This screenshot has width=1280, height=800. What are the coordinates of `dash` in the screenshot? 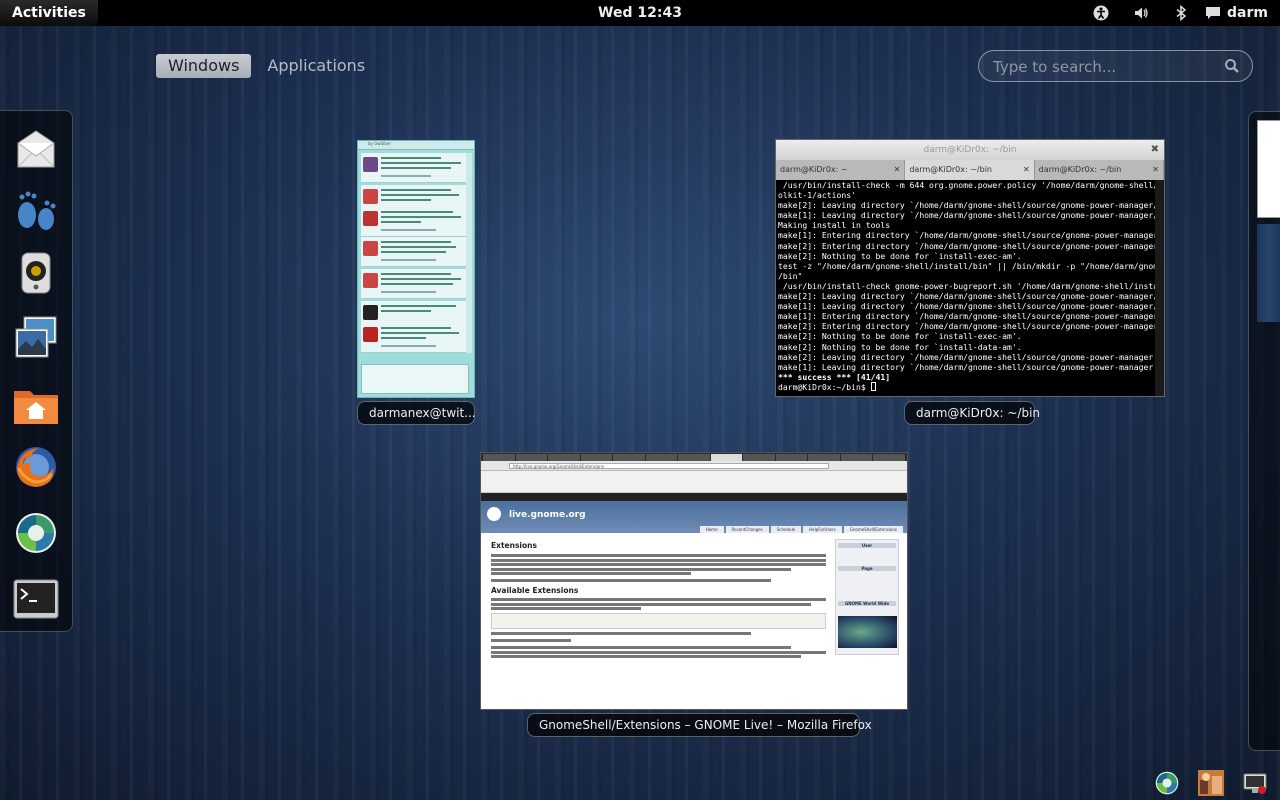 It's located at (36, 371).